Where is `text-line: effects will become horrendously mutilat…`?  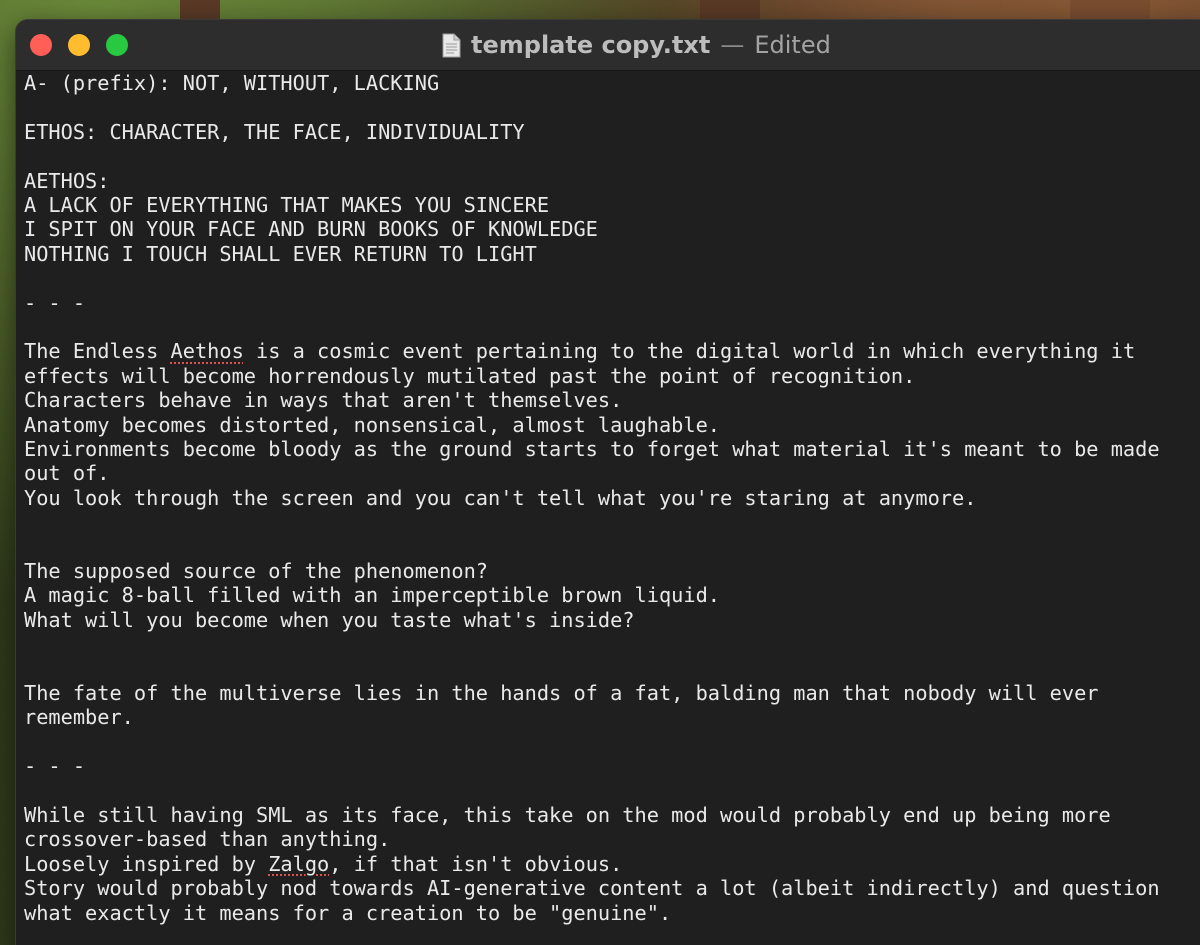
text-line: effects will become horrendously mutilat… is located at coordinates (612, 376).